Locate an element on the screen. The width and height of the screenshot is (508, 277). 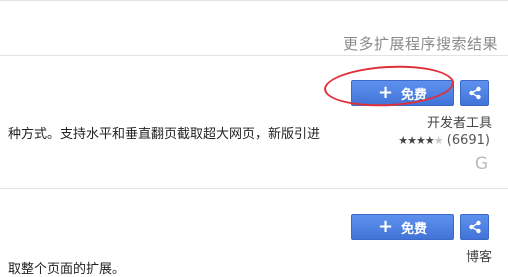
rating-count: (6691) is located at coordinates (468, 140).